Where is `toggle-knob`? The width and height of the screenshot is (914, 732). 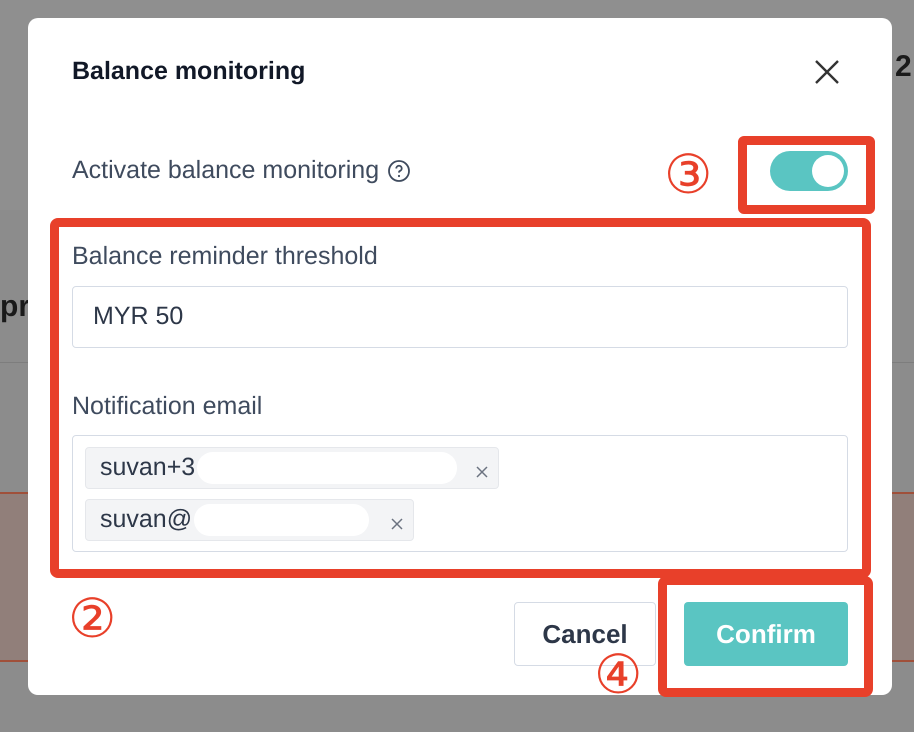
toggle-knob is located at coordinates (828, 171).